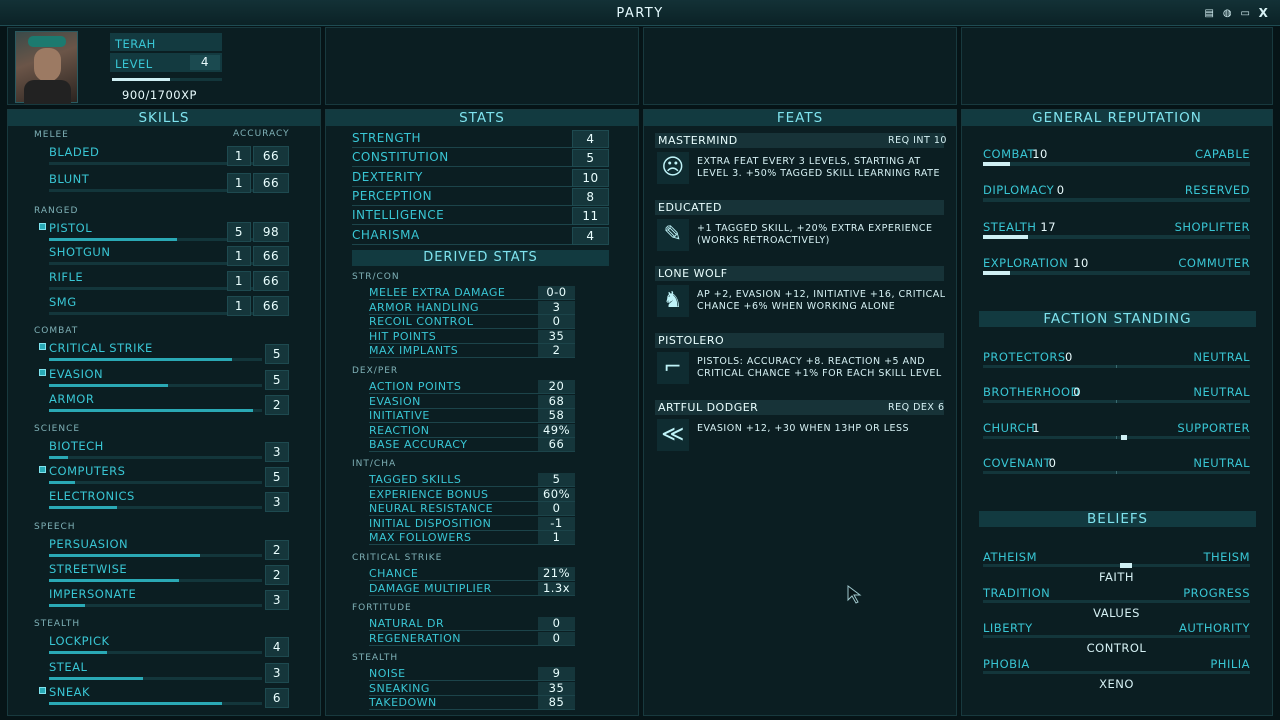 The image size is (1280, 720). I want to click on derived-stat-label: BASE ACCURACY, so click(418, 445).